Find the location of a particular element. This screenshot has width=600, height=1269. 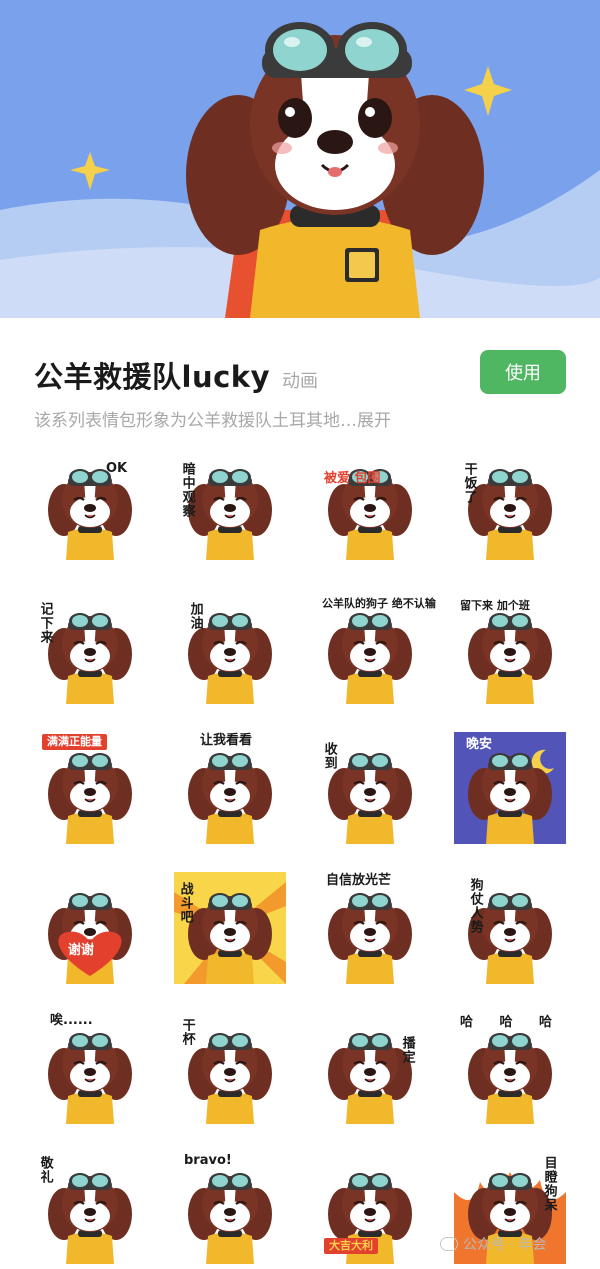

expand-link: 展开 is located at coordinates (374, 421).